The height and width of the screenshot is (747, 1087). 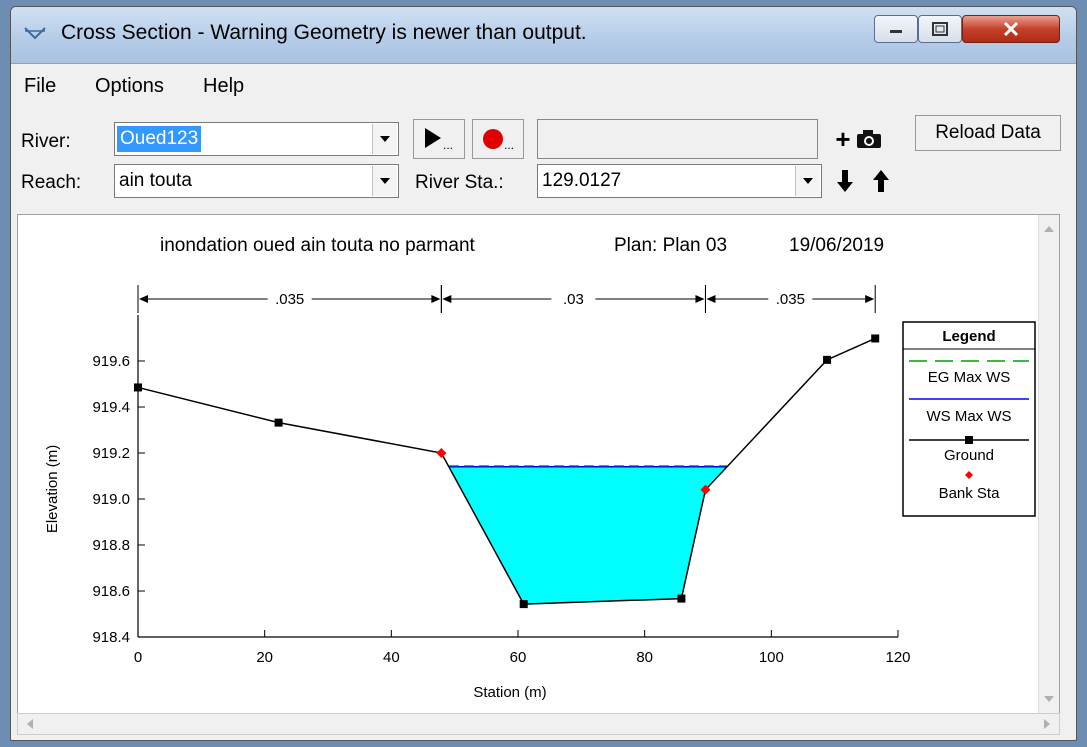 What do you see at coordinates (969, 416) in the screenshot?
I see `legend-ws-label: WS Max WS` at bounding box center [969, 416].